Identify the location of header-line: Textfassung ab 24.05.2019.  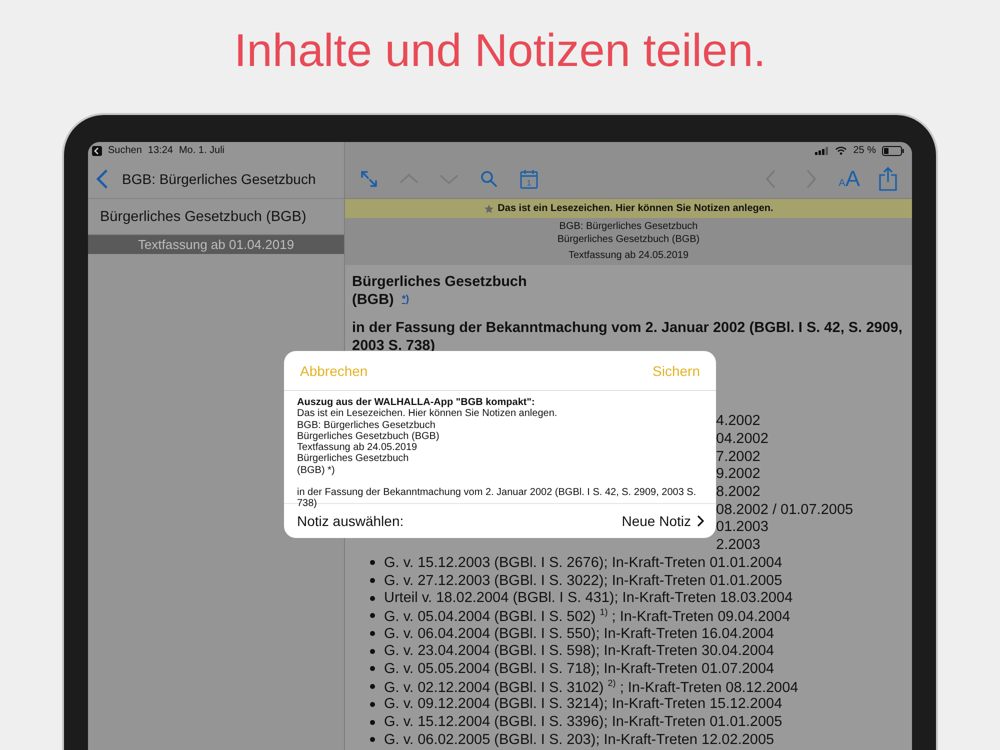
(628, 256).